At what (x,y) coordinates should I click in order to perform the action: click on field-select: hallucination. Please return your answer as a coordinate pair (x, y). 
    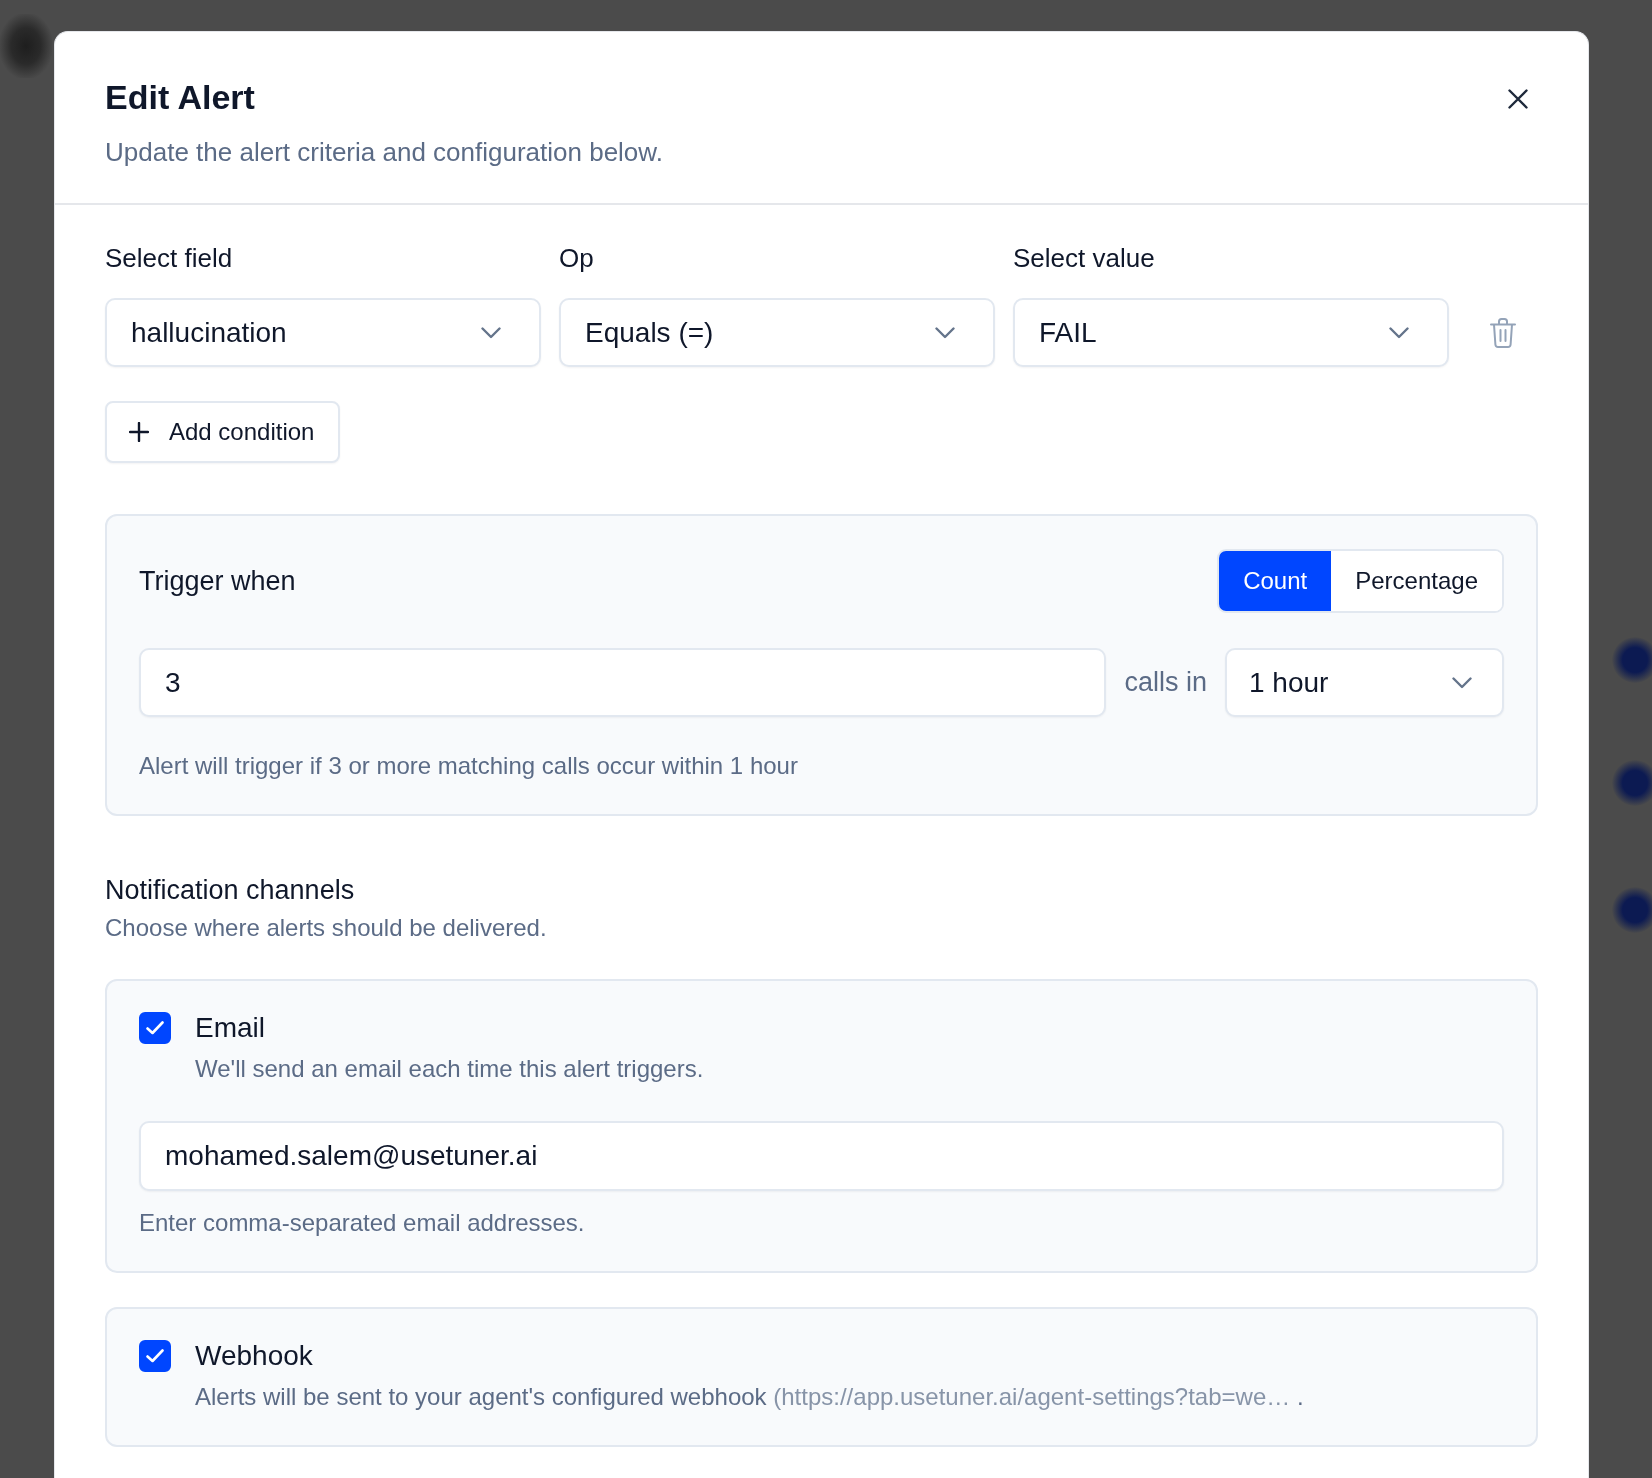
    Looking at the image, I should click on (323, 332).